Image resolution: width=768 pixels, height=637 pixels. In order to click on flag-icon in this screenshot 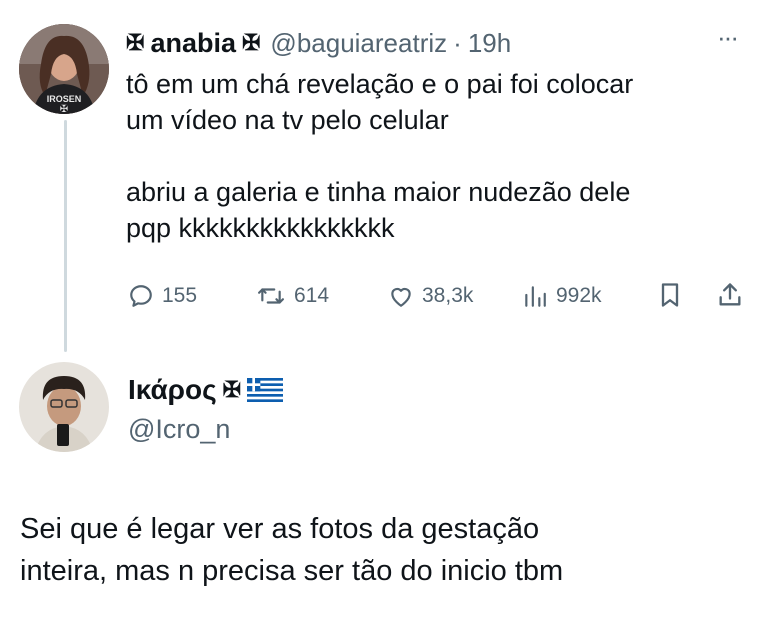, I will do `click(265, 390)`.